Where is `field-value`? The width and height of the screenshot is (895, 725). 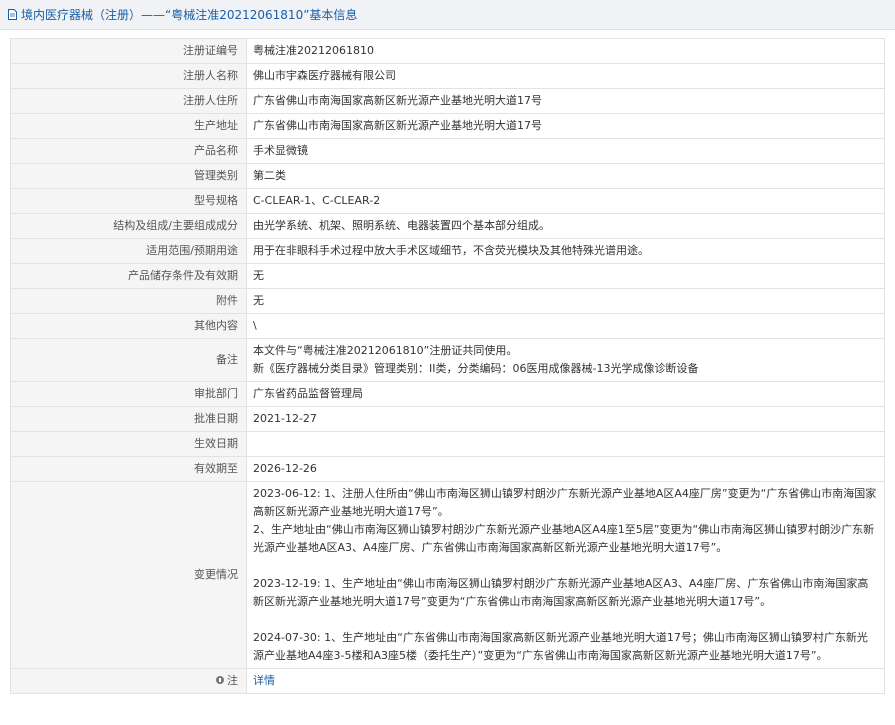
field-value is located at coordinates (565, 444).